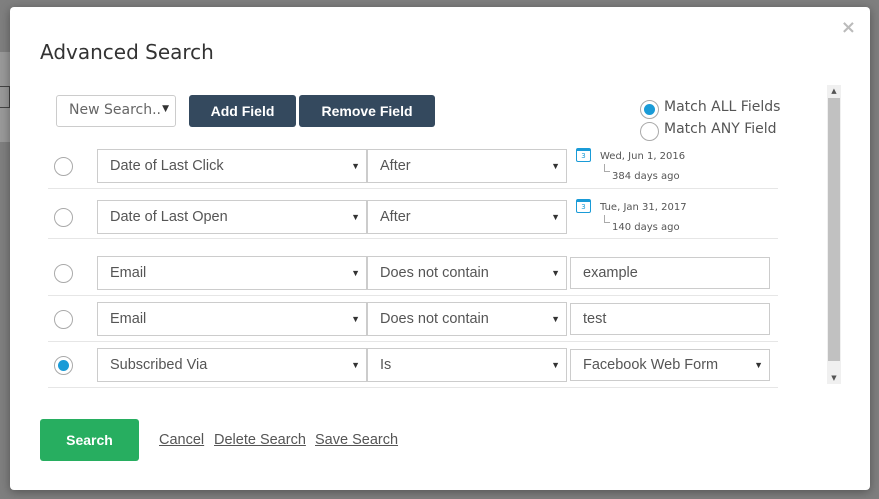  Describe the element at coordinates (386, 365) in the screenshot. I see `operator-select-value: Is` at that location.